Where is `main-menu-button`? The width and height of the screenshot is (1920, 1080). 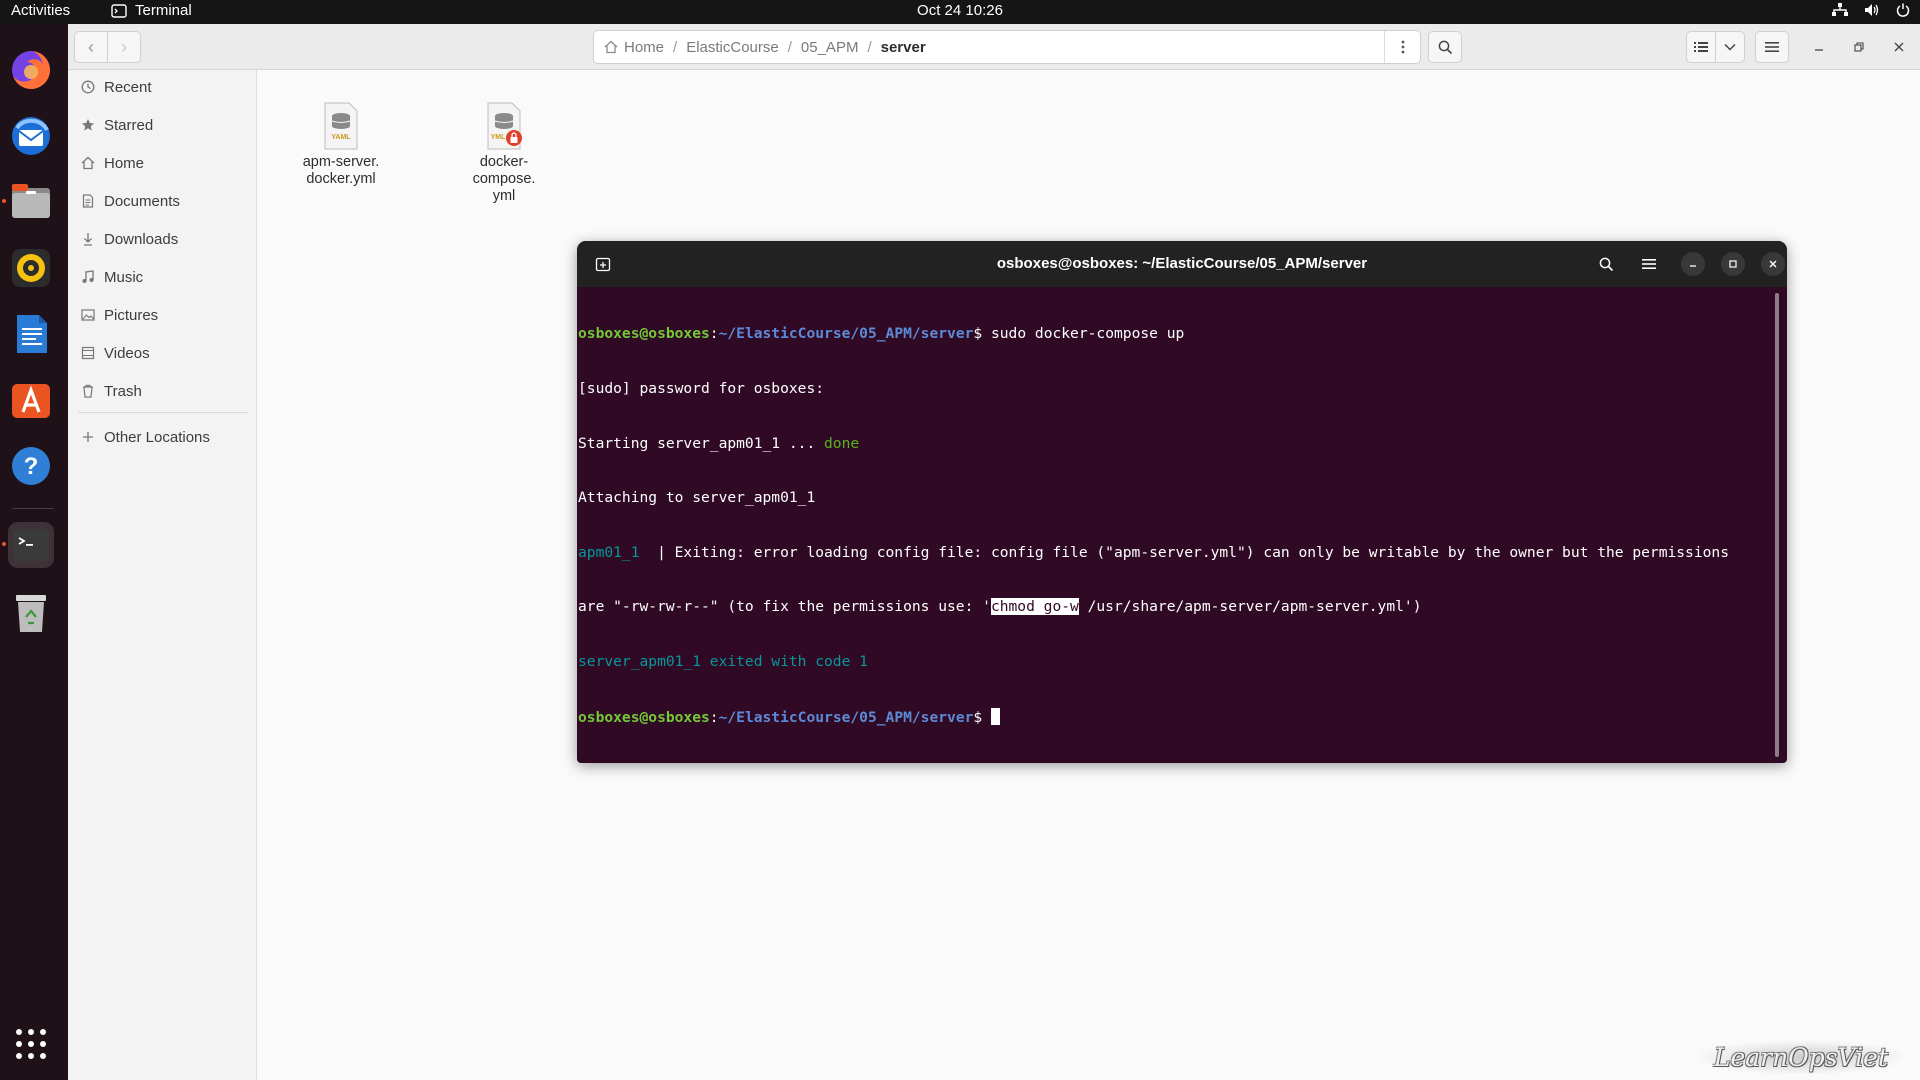 main-menu-button is located at coordinates (1772, 47).